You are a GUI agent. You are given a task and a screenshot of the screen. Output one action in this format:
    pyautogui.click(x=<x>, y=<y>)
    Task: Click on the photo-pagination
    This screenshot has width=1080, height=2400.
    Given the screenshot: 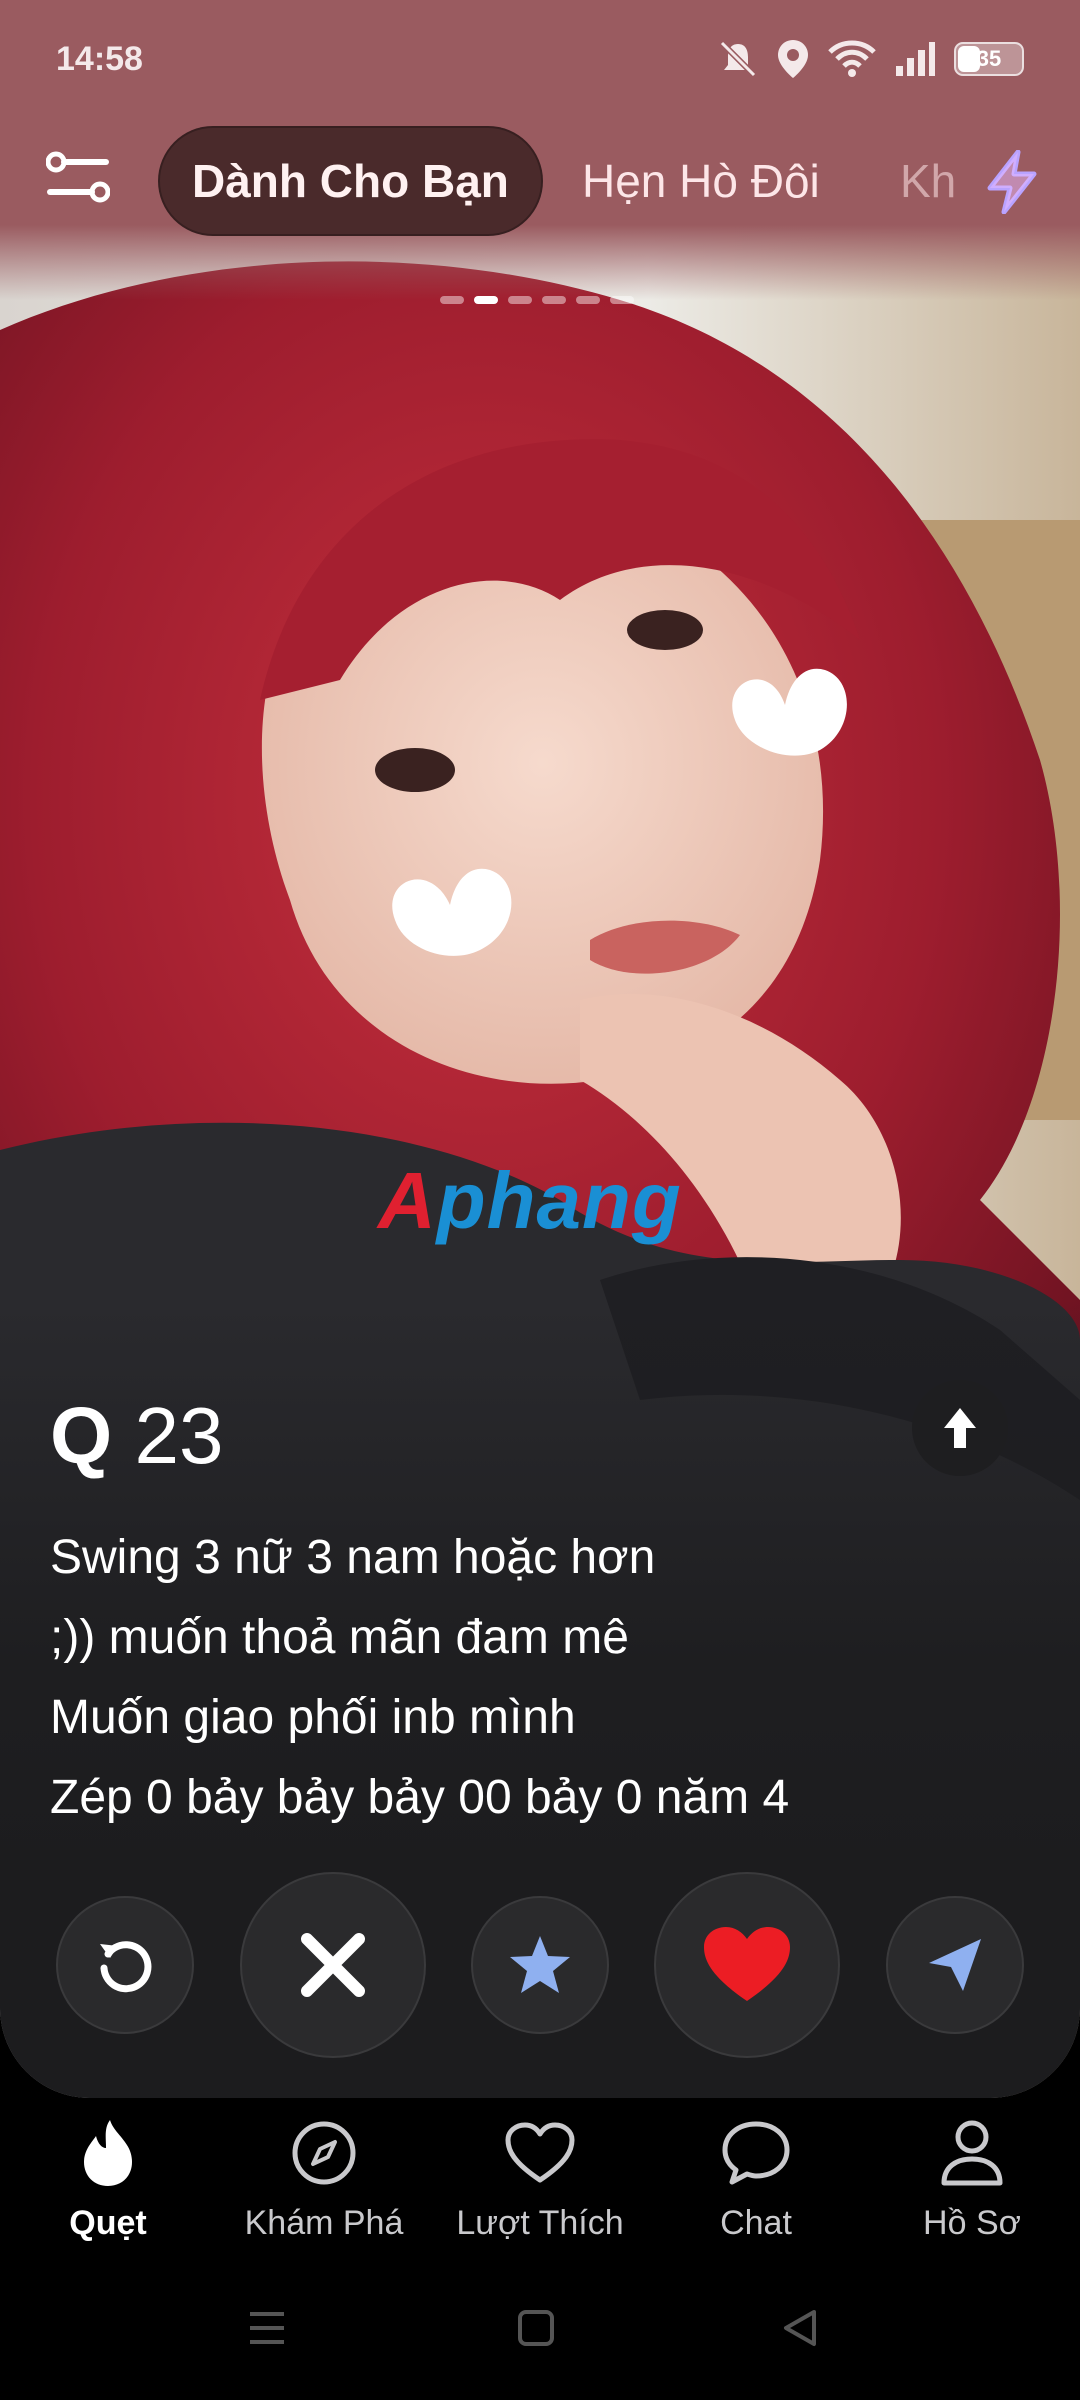 What is the action you would take?
    pyautogui.click(x=537, y=300)
    